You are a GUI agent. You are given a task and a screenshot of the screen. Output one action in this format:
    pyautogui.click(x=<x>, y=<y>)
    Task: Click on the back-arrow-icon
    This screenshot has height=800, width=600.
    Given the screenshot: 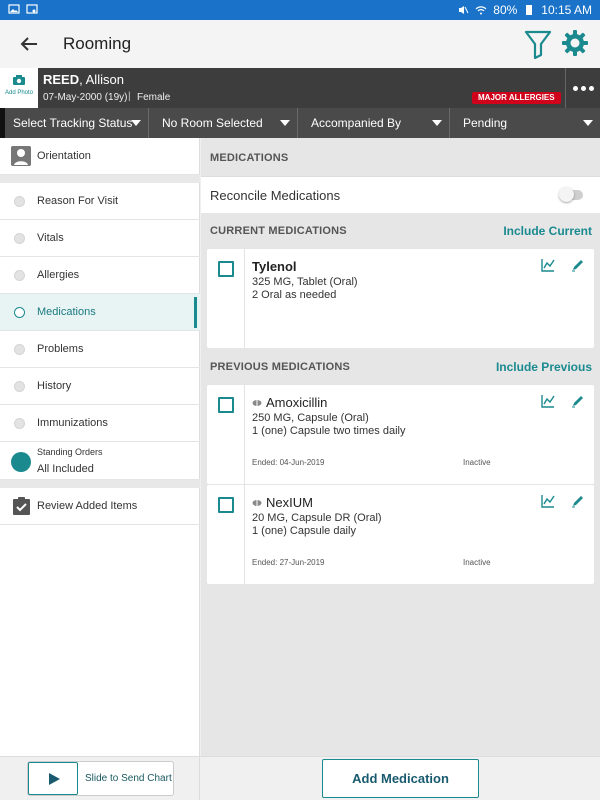 What is the action you would take?
    pyautogui.click(x=29, y=44)
    